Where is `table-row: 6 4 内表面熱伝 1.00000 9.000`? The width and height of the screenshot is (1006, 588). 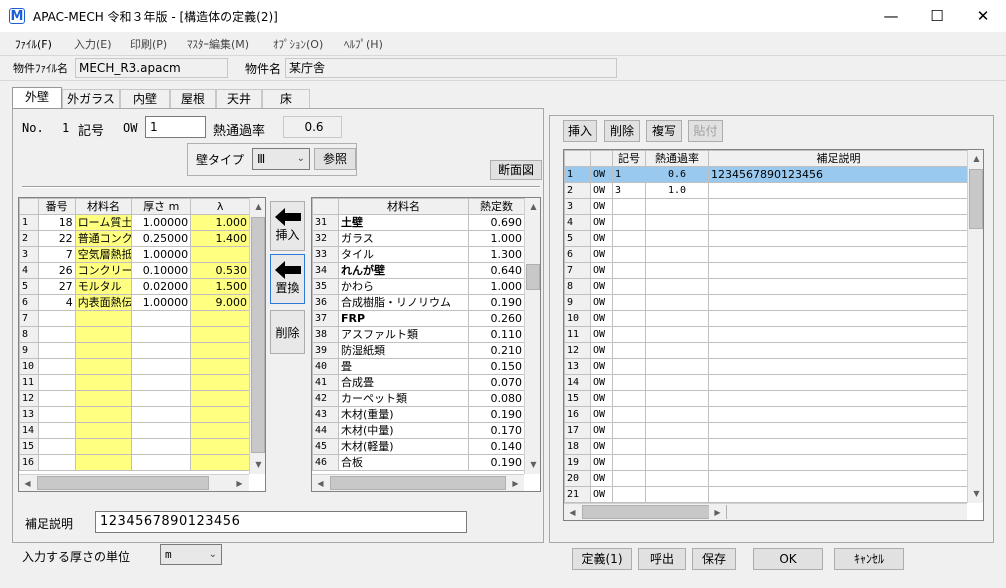 table-row: 6 4 内表面熱伝 1.00000 9.000 is located at coordinates (134, 302).